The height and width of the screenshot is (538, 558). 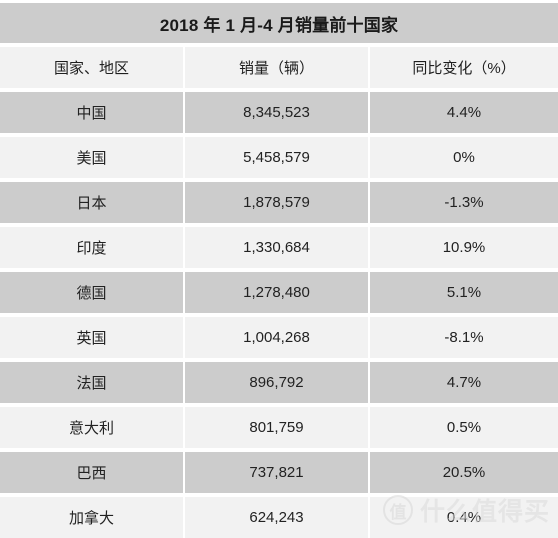 I want to click on cell-country: 中国, so click(x=91, y=112).